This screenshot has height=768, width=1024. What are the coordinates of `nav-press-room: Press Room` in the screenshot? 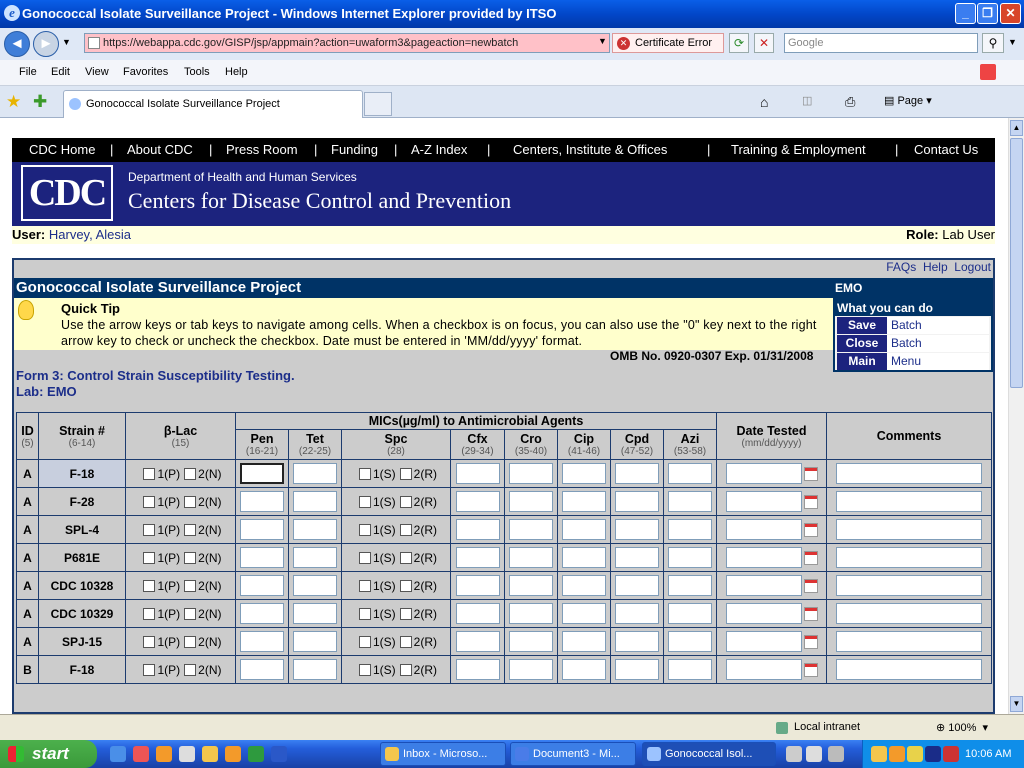 It's located at (262, 149).